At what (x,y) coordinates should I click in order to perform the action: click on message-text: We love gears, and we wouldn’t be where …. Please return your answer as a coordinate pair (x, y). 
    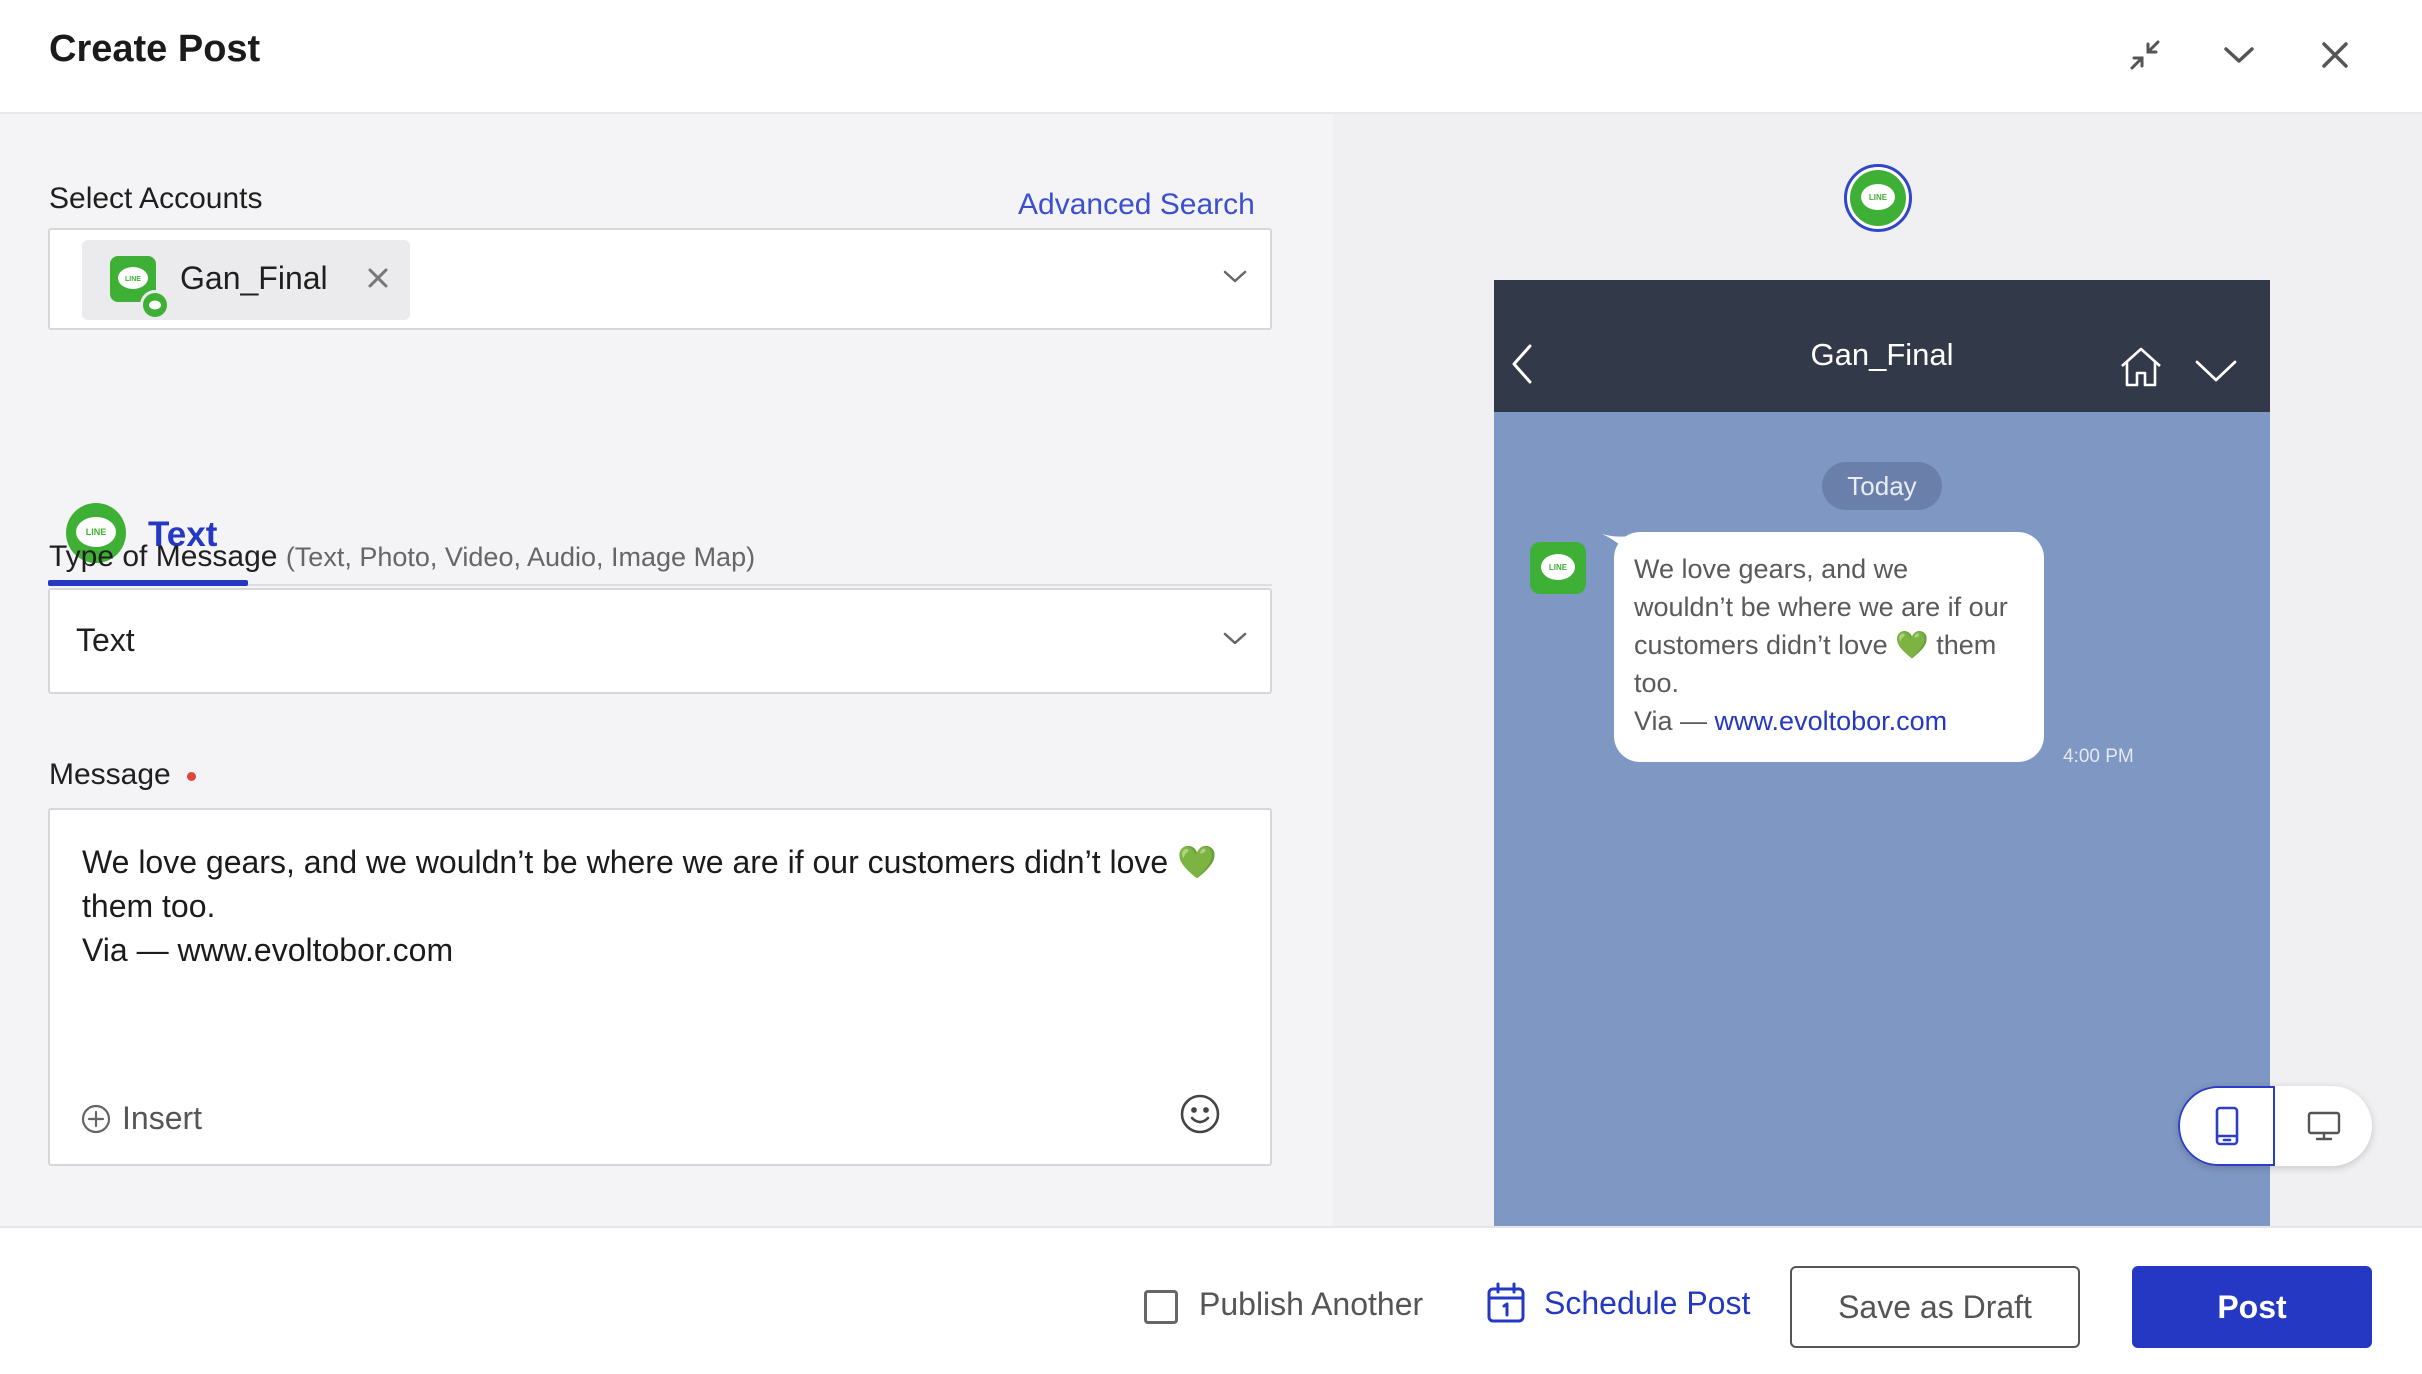
    Looking at the image, I should click on (657, 906).